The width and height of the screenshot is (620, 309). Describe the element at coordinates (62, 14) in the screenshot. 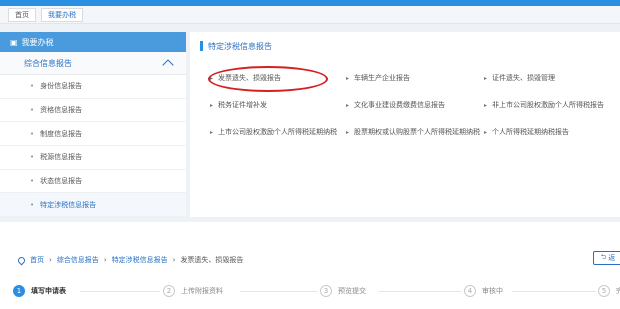

I see `tab-current: 我要办税` at that location.